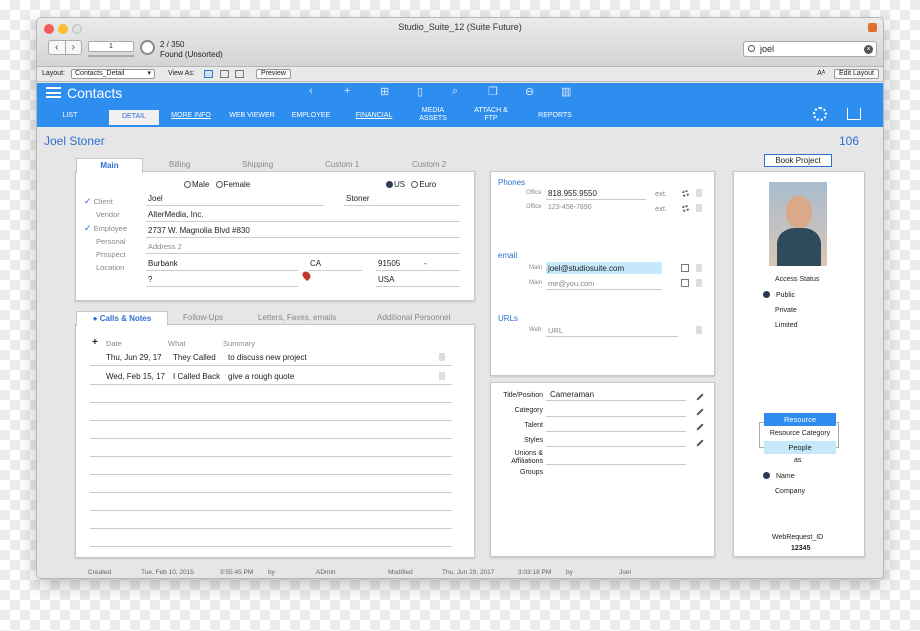 Image resolution: width=920 pixels, height=631 pixels. What do you see at coordinates (425, 263) in the screenshot?
I see `zip-suffix-field: -` at bounding box center [425, 263].